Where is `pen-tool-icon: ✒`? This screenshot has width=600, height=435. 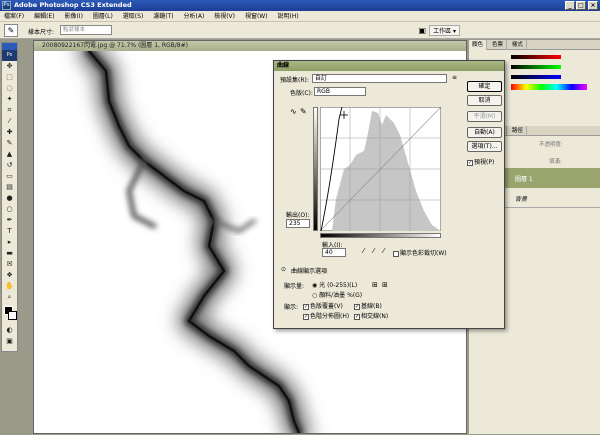
pen-tool-icon: ✒ is located at coordinates (9, 220).